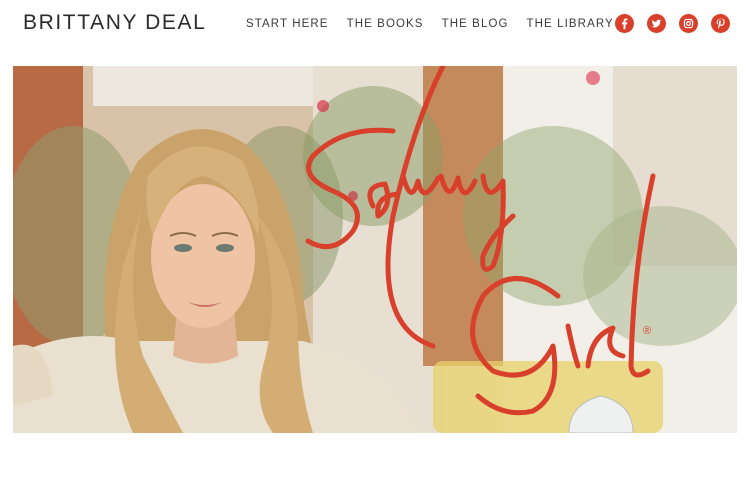 This screenshot has width=750, height=500. I want to click on pinterest-icon, so click(720, 23).